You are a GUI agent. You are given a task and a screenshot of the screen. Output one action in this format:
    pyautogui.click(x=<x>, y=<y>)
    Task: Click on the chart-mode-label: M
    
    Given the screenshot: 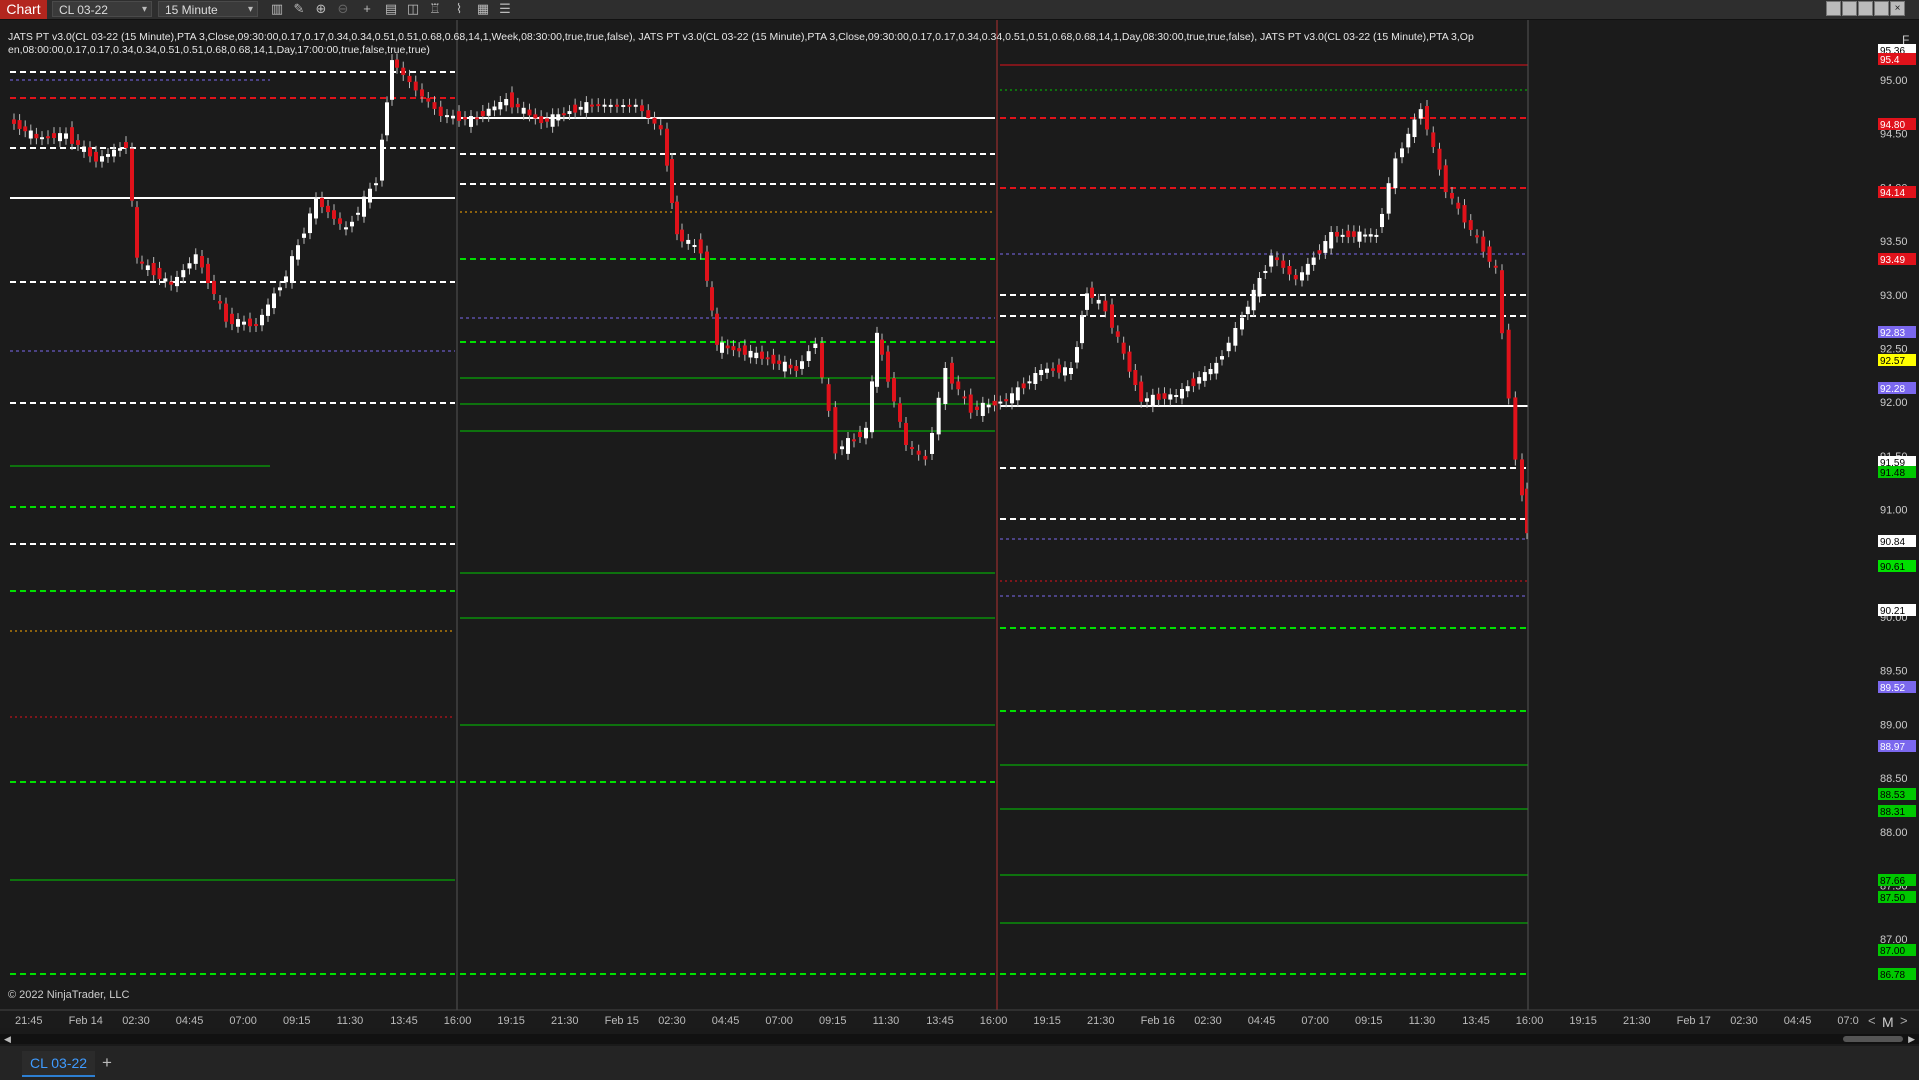 What is the action you would take?
    pyautogui.click(x=1888, y=1022)
    